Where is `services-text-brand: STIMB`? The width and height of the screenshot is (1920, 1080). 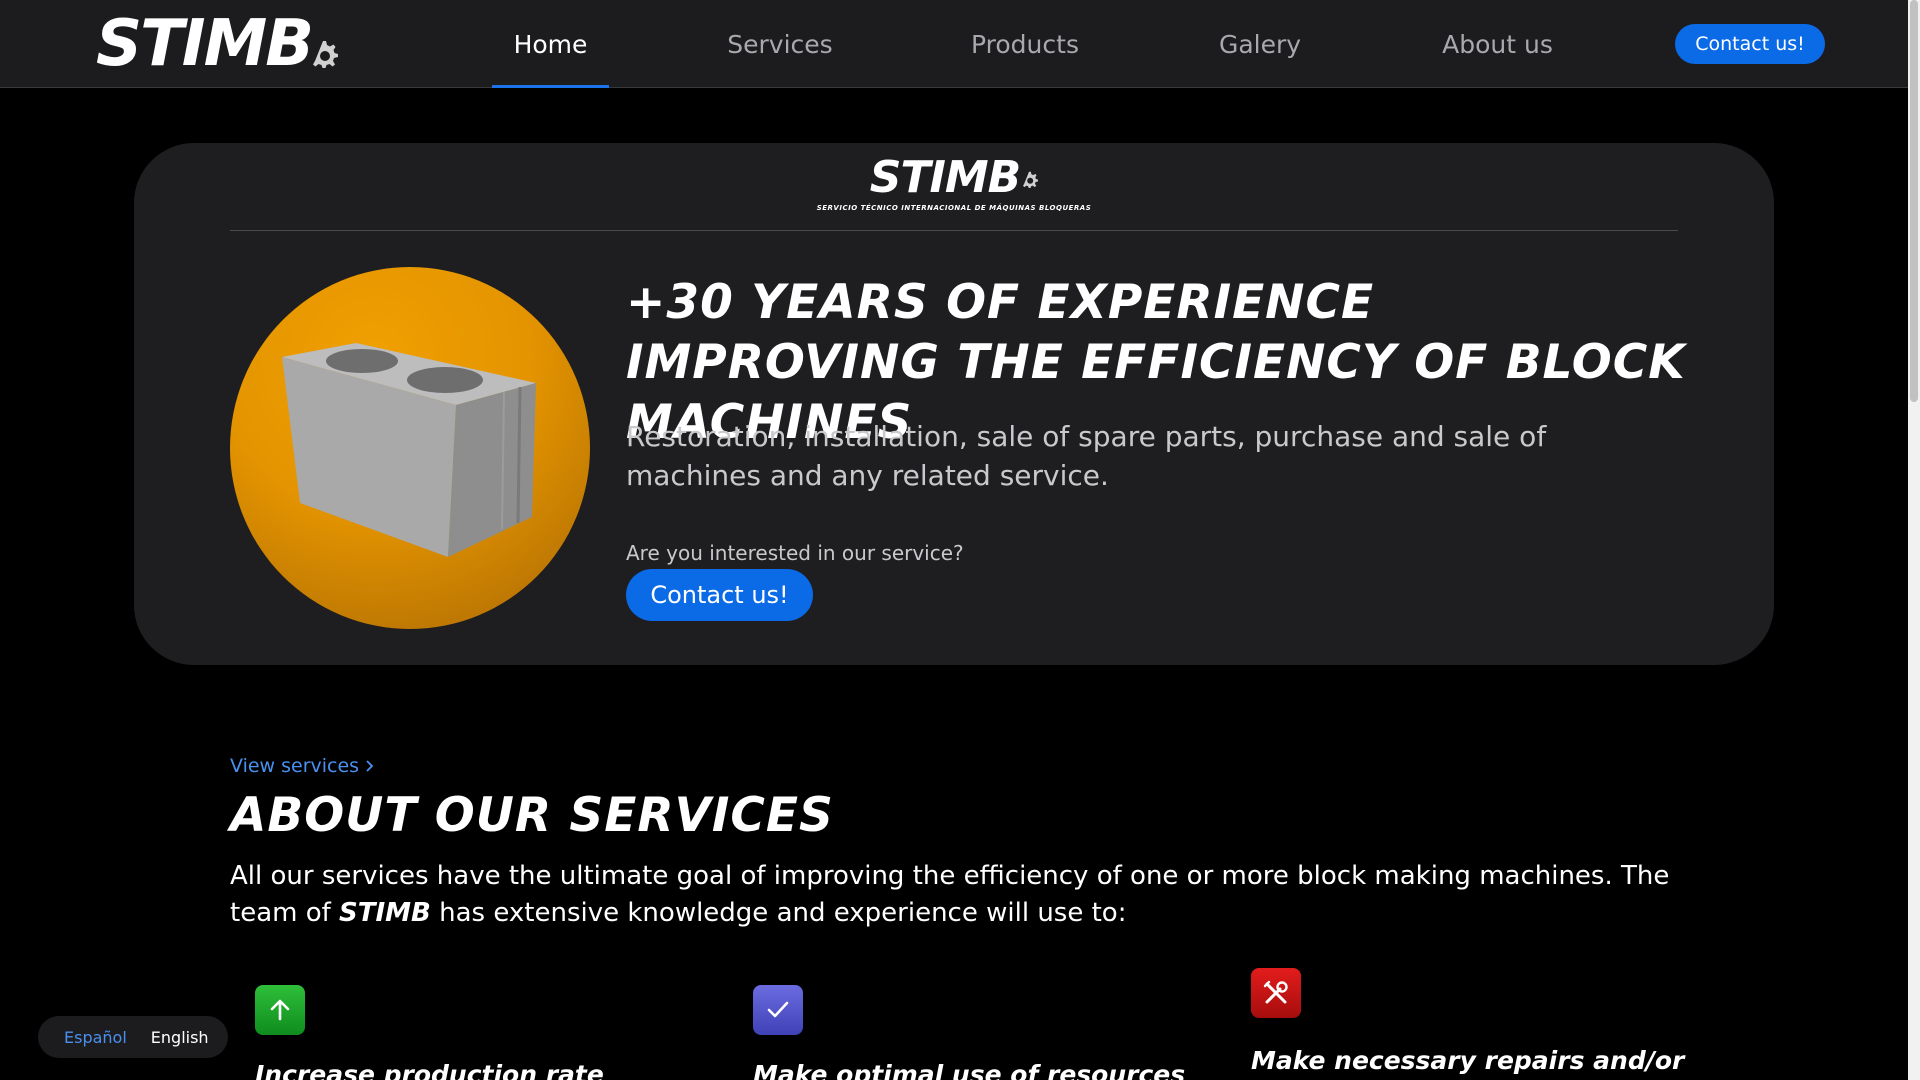
services-text-brand: STIMB is located at coordinates (385, 913).